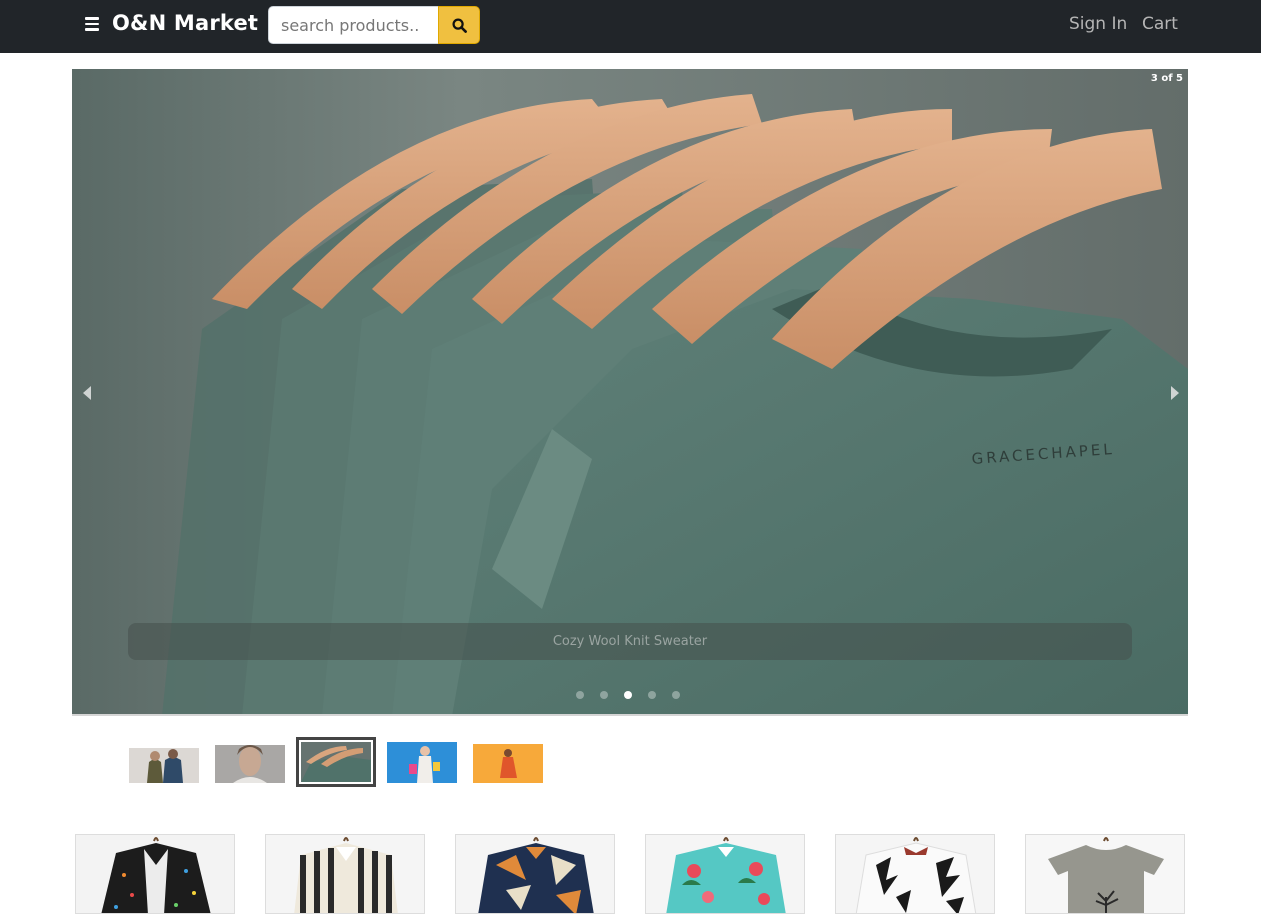 The image size is (1261, 914). What do you see at coordinates (1160, 24) in the screenshot?
I see `cart-link: Cart` at bounding box center [1160, 24].